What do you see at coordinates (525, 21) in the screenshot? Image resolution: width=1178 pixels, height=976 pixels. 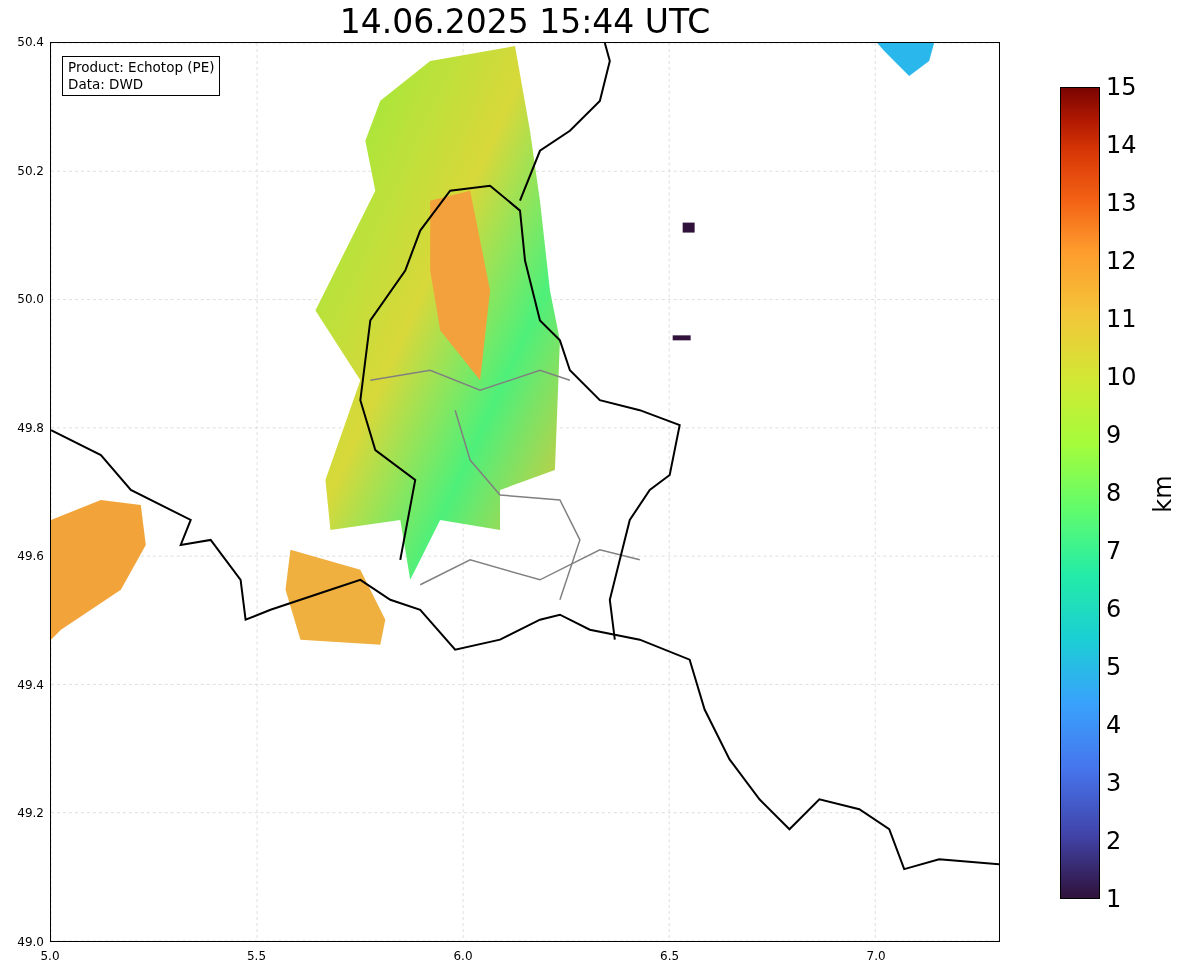 I see `chart-title: 14.06.2025 15:44 UTC` at bounding box center [525, 21].